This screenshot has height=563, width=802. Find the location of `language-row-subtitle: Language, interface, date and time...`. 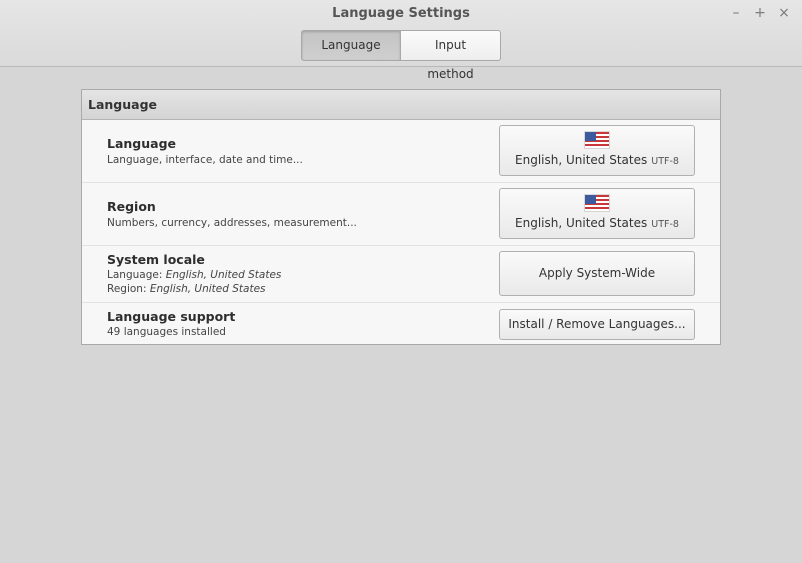

language-row-subtitle: Language, interface, date and time... is located at coordinates (205, 160).